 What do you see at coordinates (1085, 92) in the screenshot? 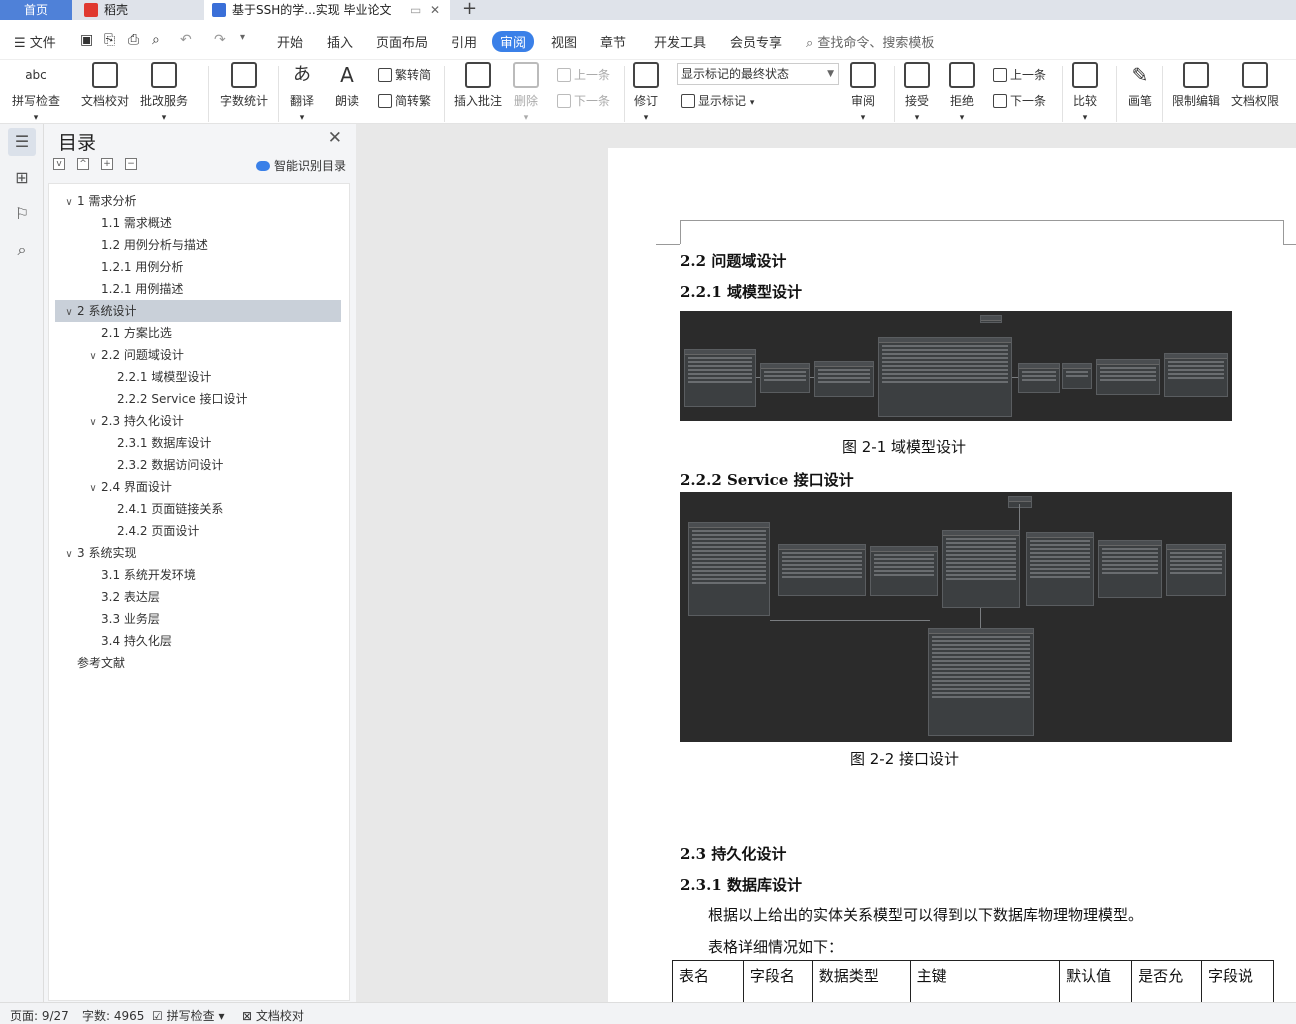
I see `compare-button: 比较 ▾` at bounding box center [1085, 92].